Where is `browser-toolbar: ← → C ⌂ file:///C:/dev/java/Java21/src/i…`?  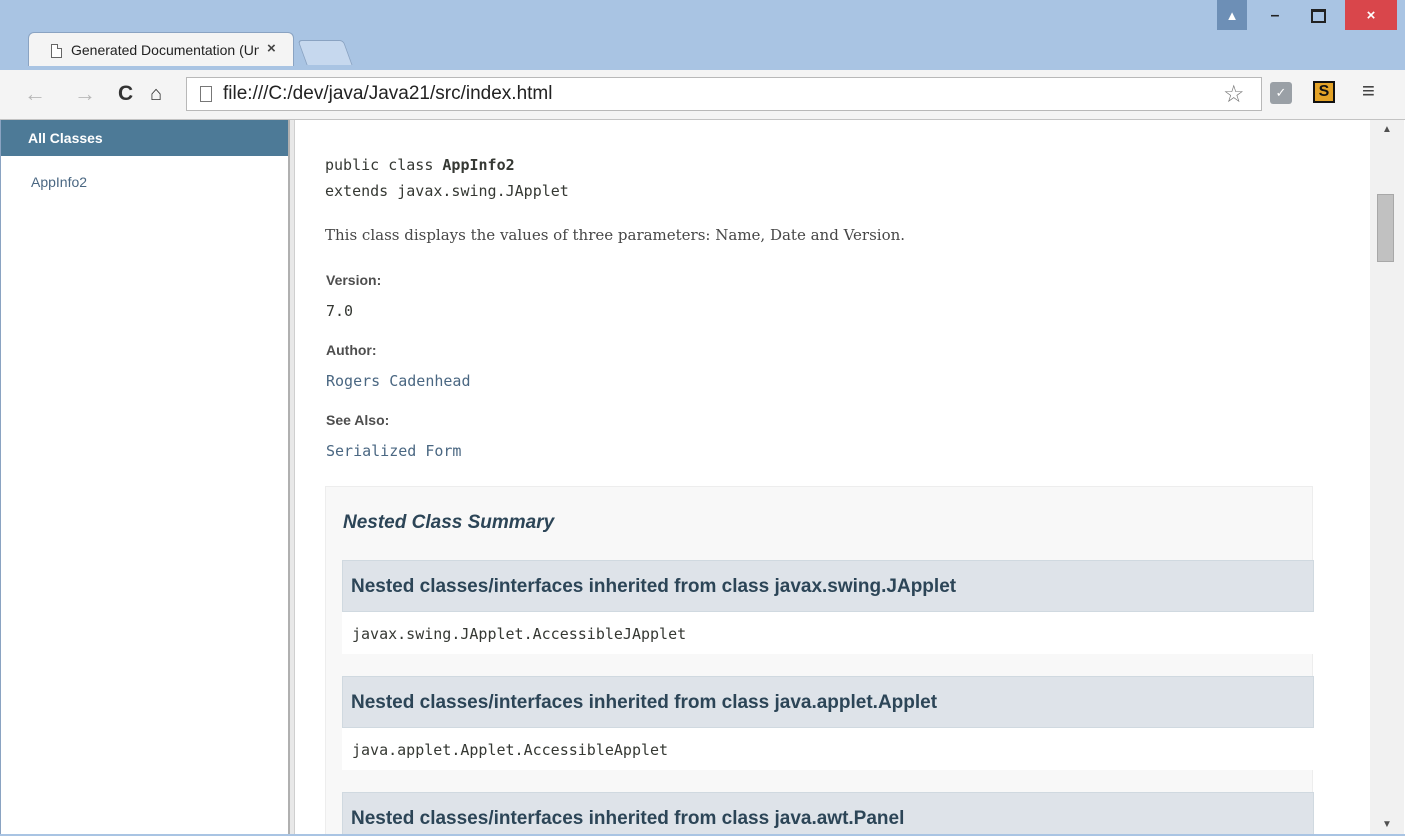
browser-toolbar: ← → C ⌂ file:///C:/dev/java/Java21/src/i… is located at coordinates (702, 95).